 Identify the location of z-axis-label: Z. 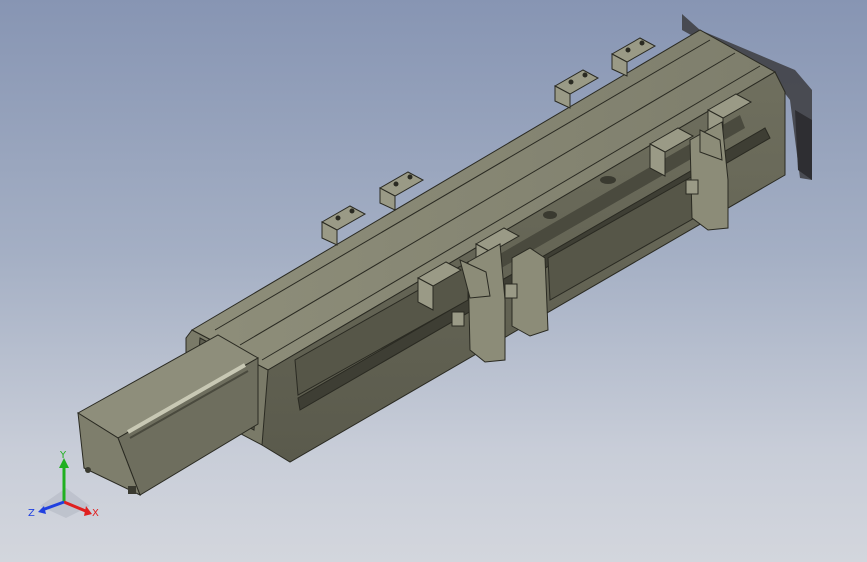
(31, 513).